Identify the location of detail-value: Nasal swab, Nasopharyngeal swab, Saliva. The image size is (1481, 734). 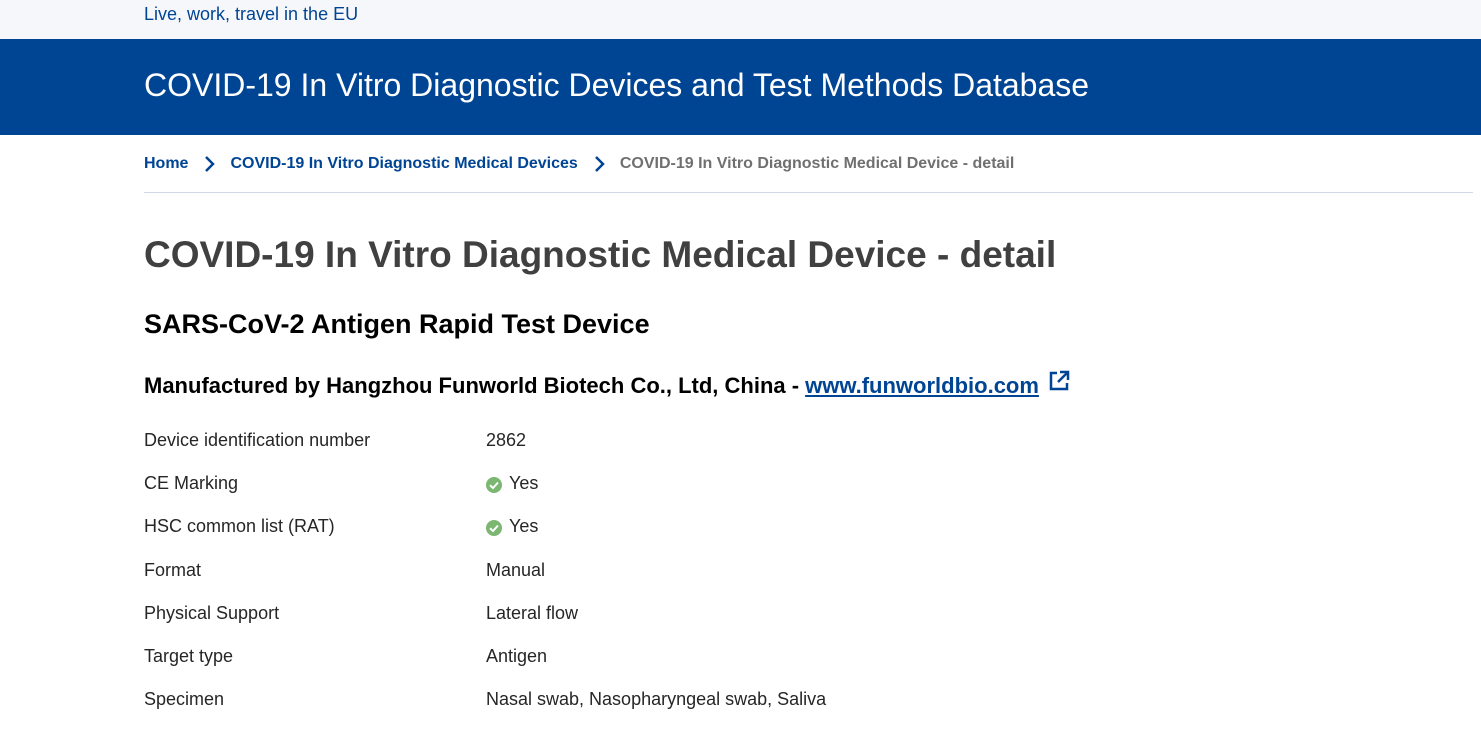
(656, 699).